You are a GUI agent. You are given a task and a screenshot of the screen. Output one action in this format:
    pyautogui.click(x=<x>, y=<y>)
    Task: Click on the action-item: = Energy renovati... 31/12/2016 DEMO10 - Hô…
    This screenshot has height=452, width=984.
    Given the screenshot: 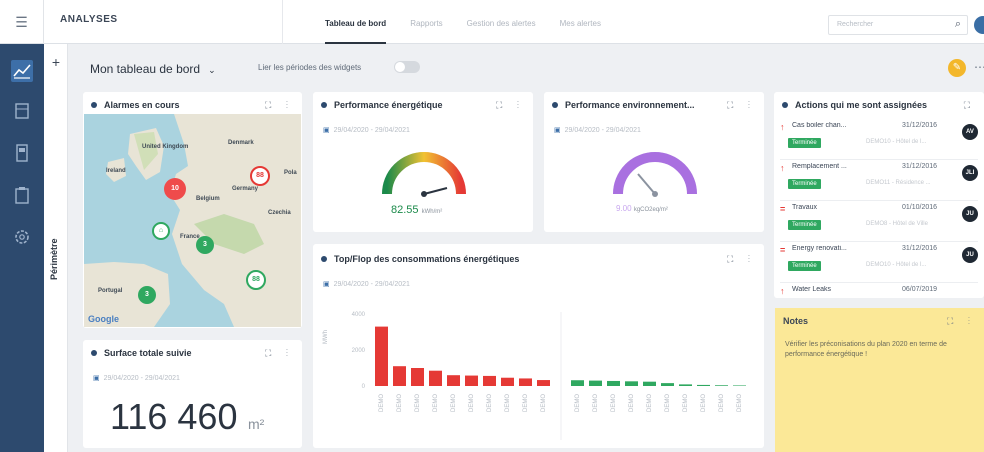 What is the action you would take?
    pyautogui.click(x=879, y=263)
    